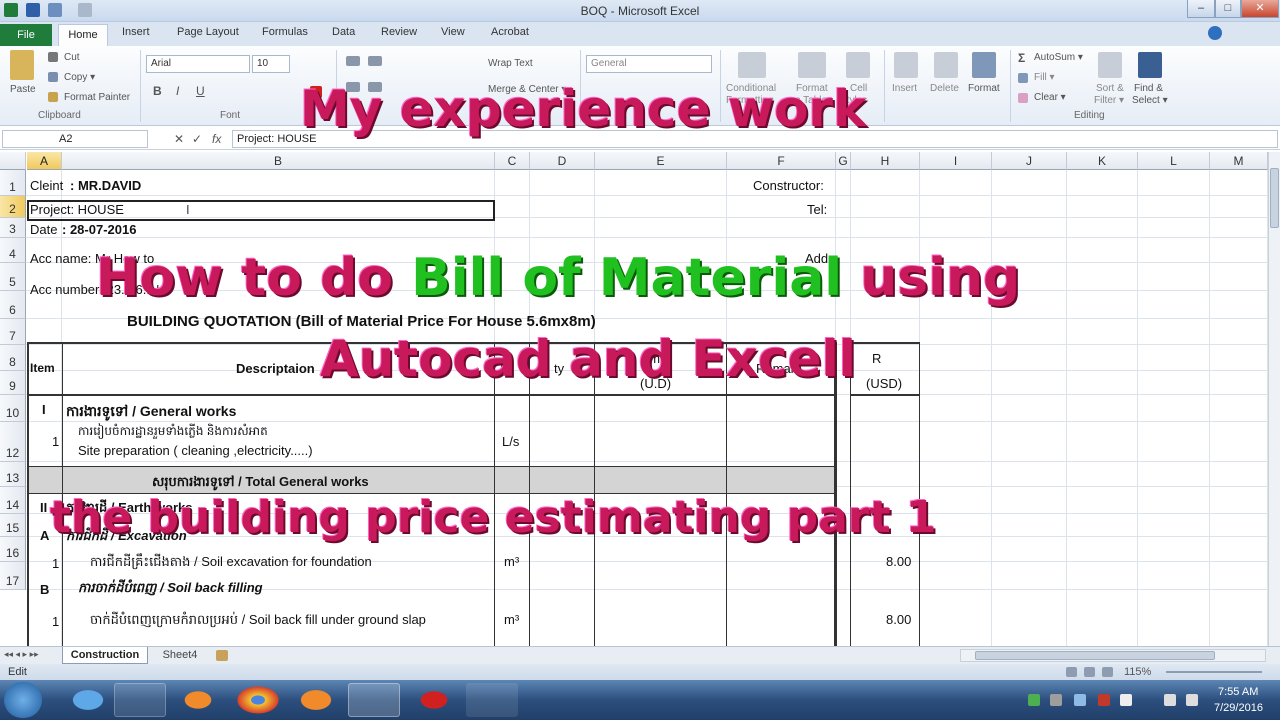  What do you see at coordinates (1201, 9) in the screenshot?
I see `minimize-button: –` at bounding box center [1201, 9].